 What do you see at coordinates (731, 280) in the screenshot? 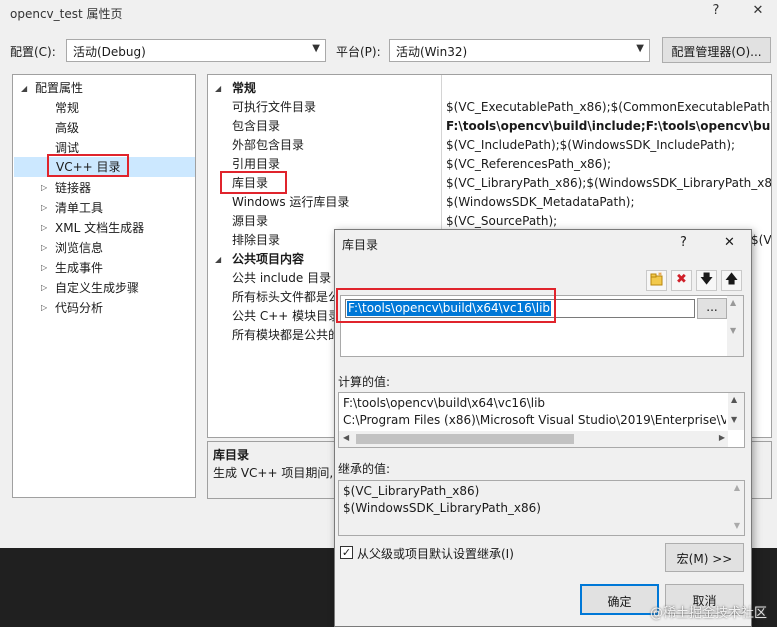
I see `move-up-icon: 🡅` at bounding box center [731, 280].